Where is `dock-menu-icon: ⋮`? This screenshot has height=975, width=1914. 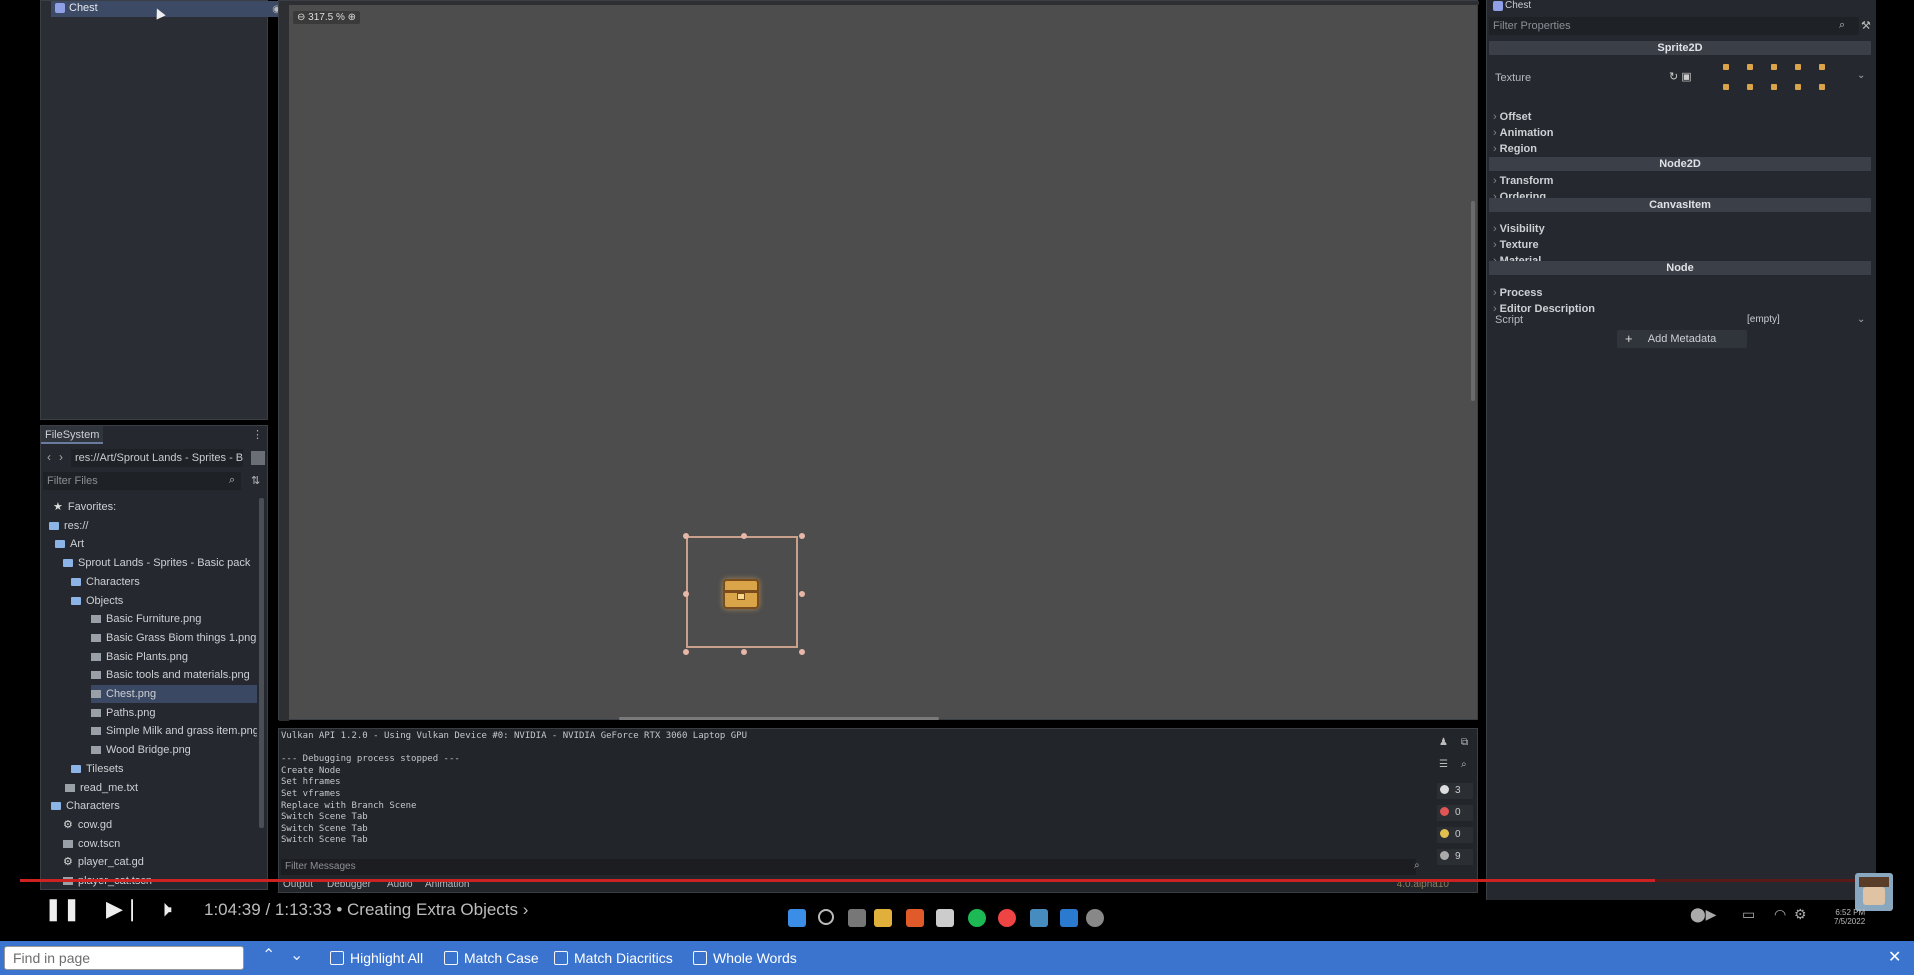
dock-menu-icon: ⋮ is located at coordinates (257, 434).